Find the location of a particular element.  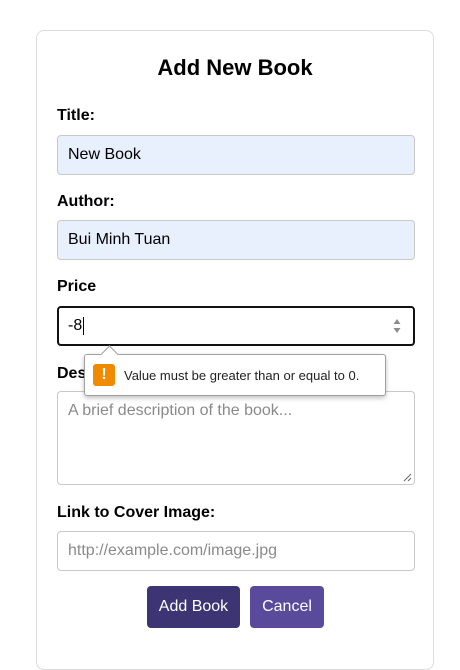

page-title: Add New Book is located at coordinates (235, 67).